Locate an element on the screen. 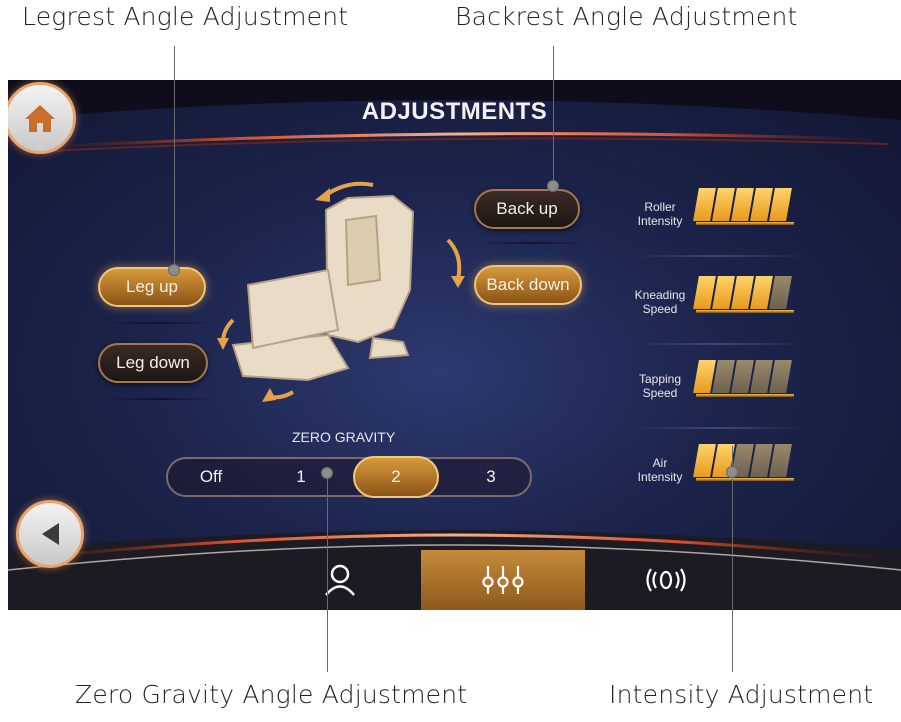 Image resolution: width=901 pixels, height=722 pixels. air-intensity-base is located at coordinates (745, 479).